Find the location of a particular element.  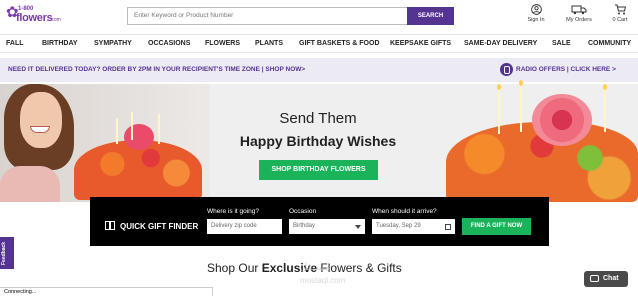

gift-finder-title: QUICK GIFT FINDER is located at coordinates (159, 226).